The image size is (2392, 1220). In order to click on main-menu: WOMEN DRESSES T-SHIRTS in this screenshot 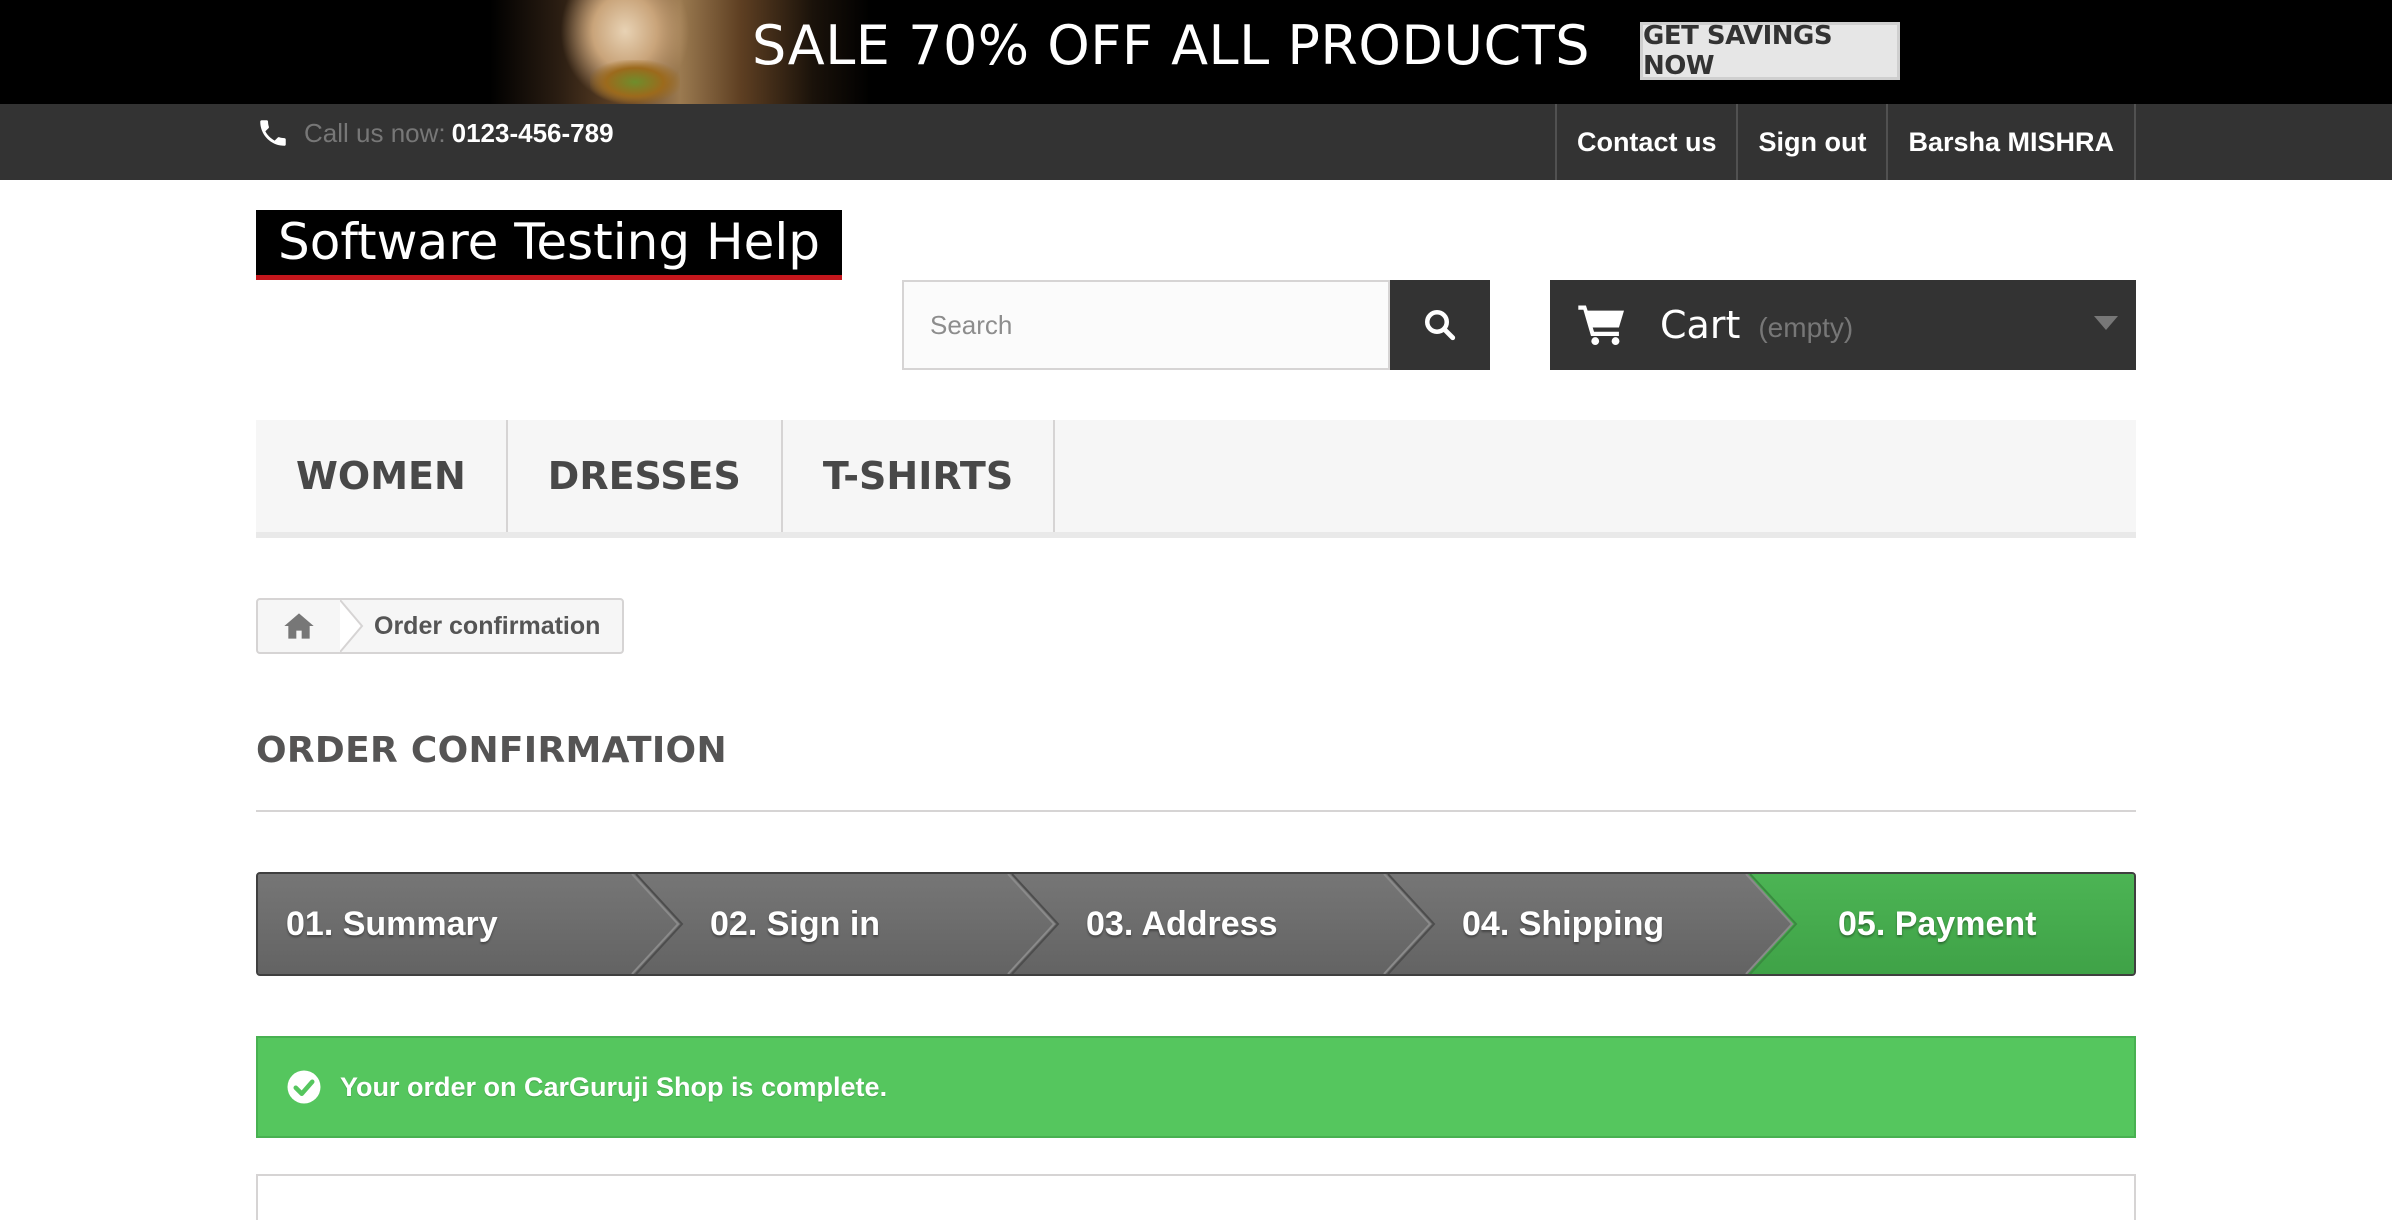, I will do `click(1196, 479)`.